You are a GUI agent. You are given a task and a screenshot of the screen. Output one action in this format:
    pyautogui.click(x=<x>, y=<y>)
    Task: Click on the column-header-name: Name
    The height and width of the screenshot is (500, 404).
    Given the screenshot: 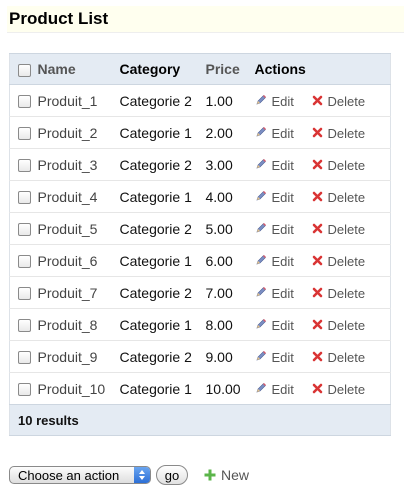 What is the action you would take?
    pyautogui.click(x=78, y=69)
    